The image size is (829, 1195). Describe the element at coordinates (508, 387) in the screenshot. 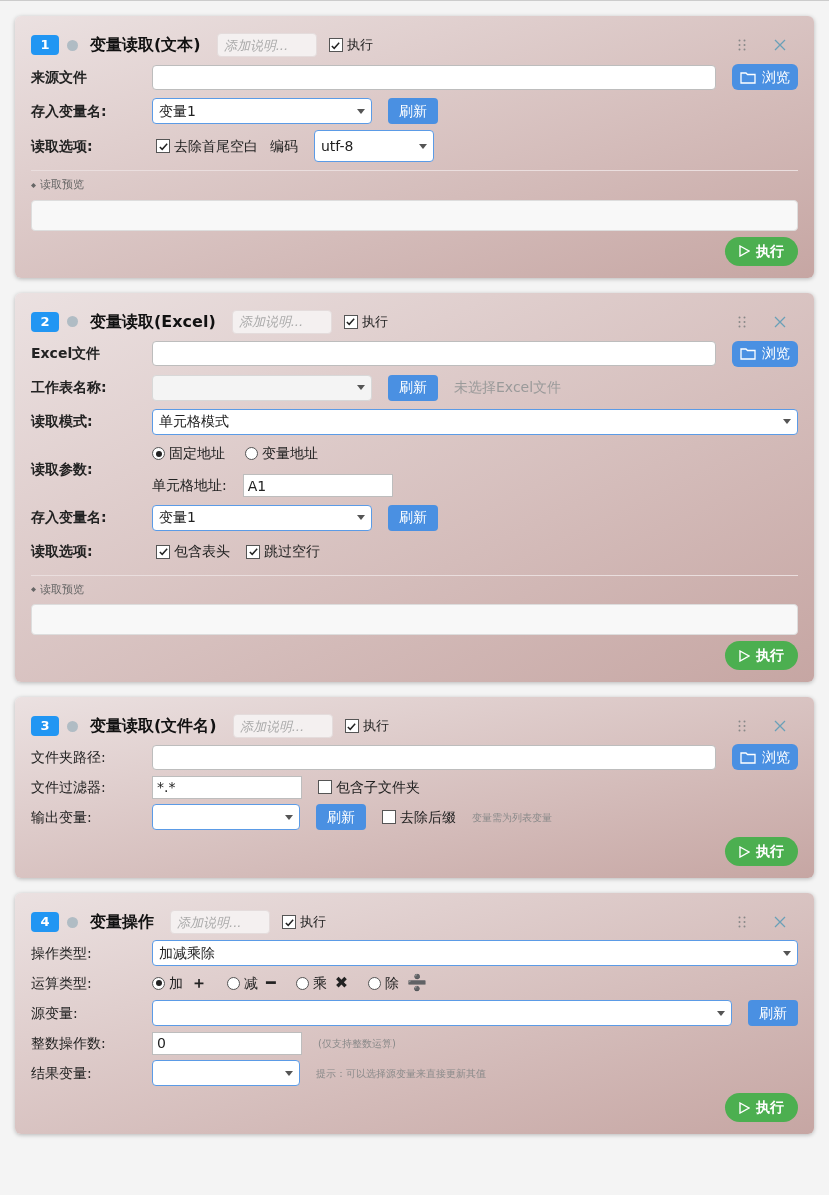

I see `status-text: 未选择Excel文件` at that location.